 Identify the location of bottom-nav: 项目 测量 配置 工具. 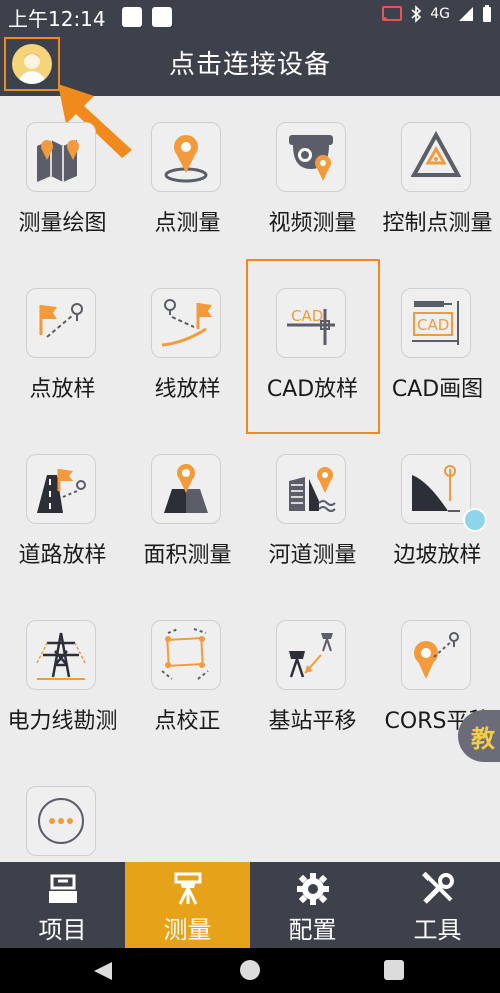
(250, 905).